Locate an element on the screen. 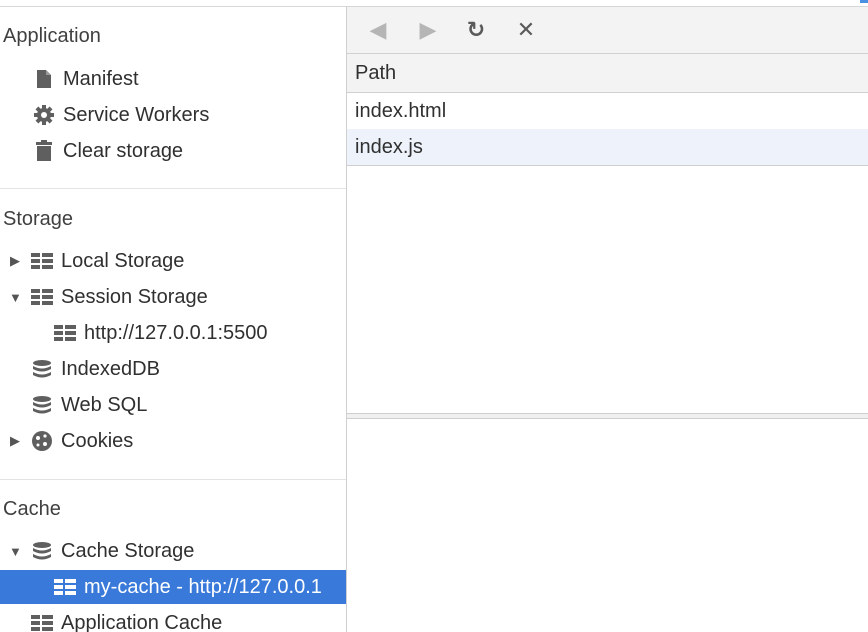  column-header-path: Path is located at coordinates (375, 73).